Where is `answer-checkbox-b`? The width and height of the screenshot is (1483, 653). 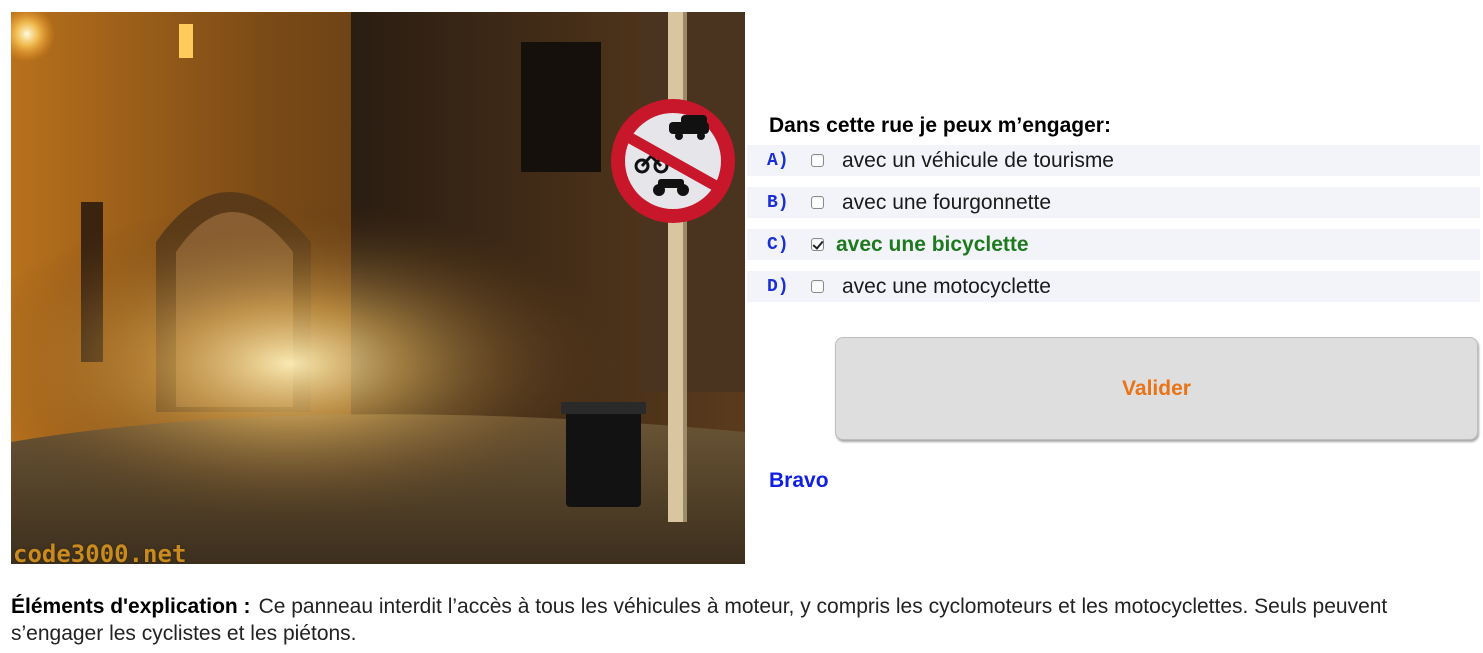 answer-checkbox-b is located at coordinates (817, 202).